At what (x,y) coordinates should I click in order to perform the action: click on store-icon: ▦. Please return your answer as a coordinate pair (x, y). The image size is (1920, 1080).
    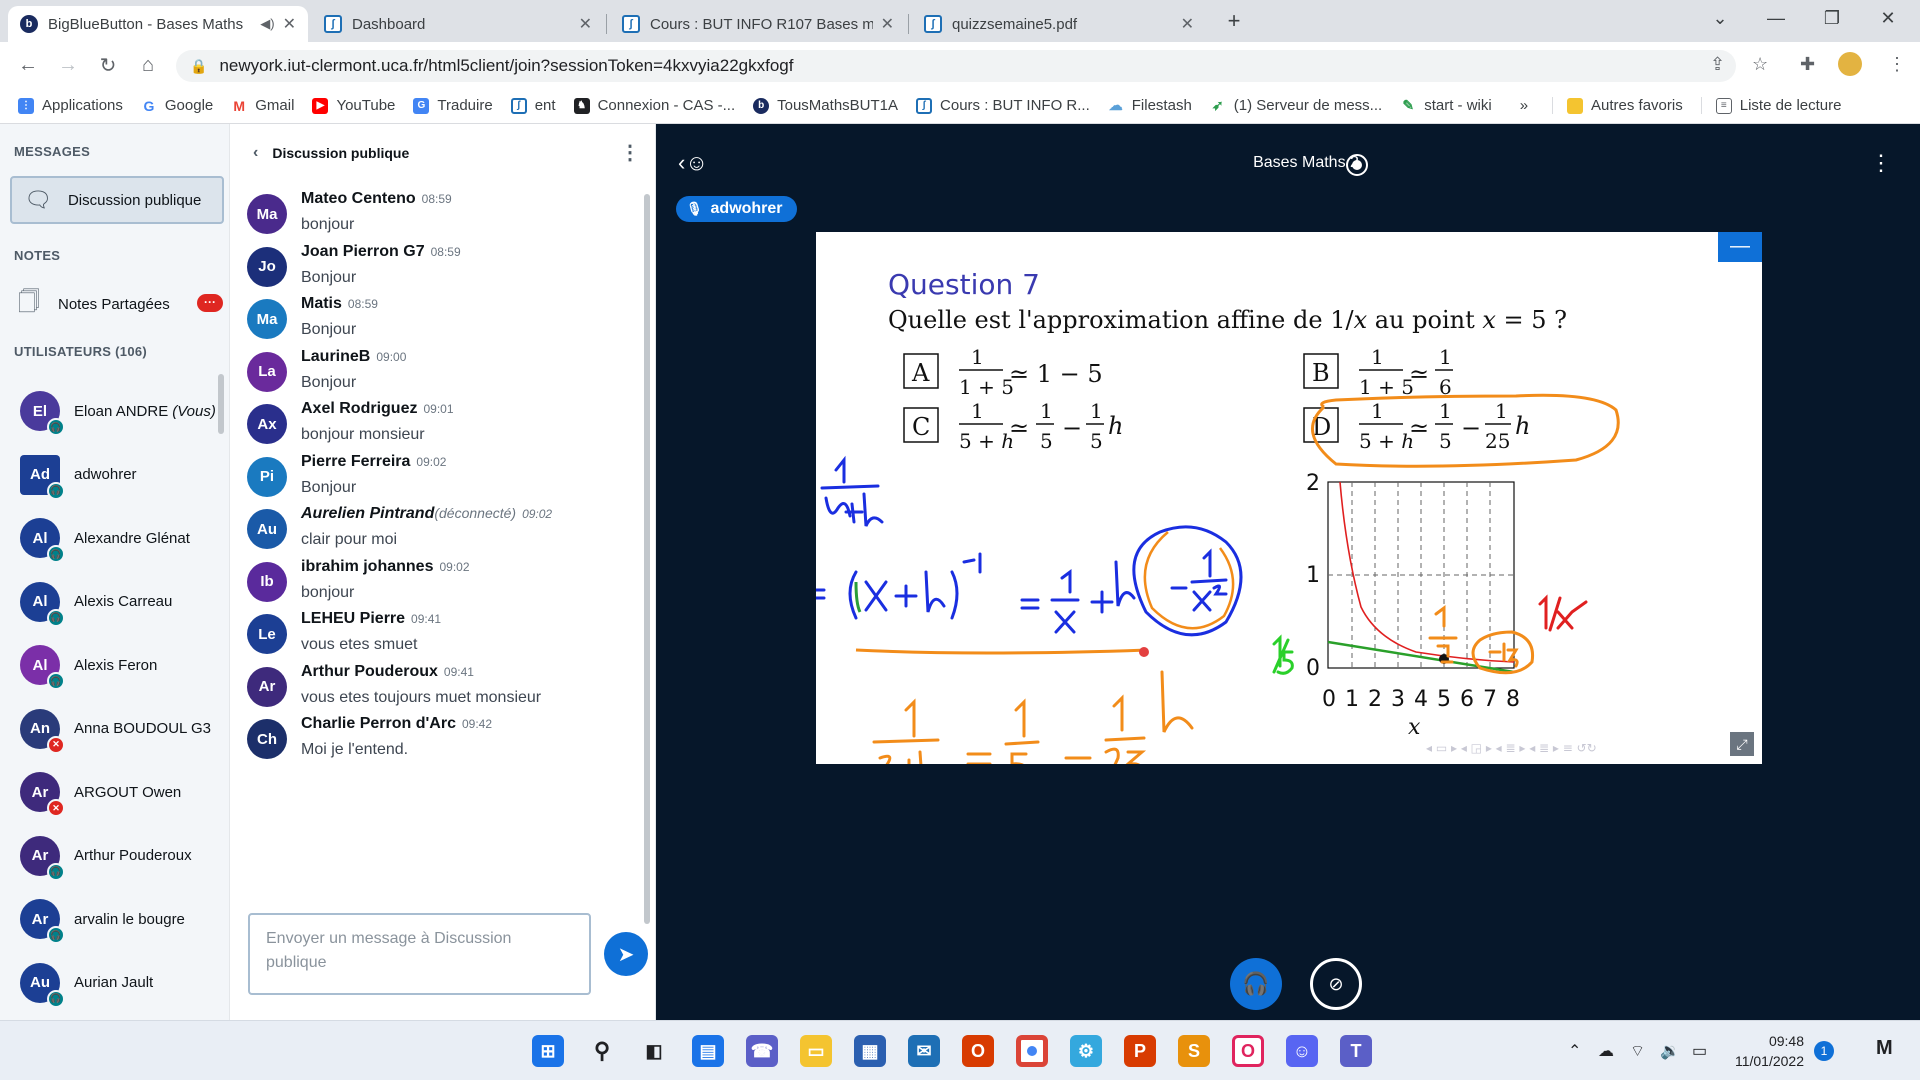
    Looking at the image, I should click on (870, 1051).